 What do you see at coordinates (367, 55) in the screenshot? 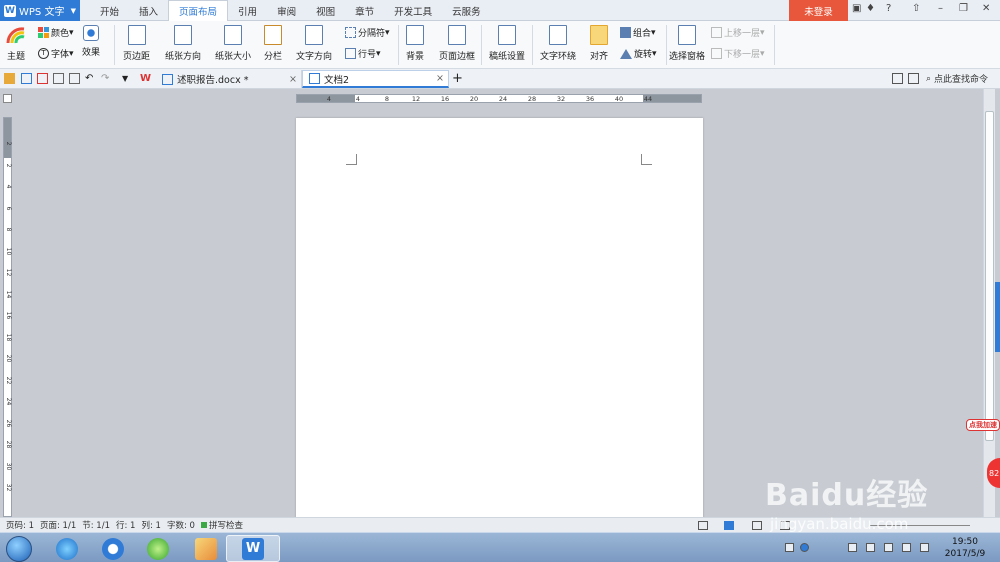
I see `line-numbers-label: 行号` at bounding box center [367, 55].